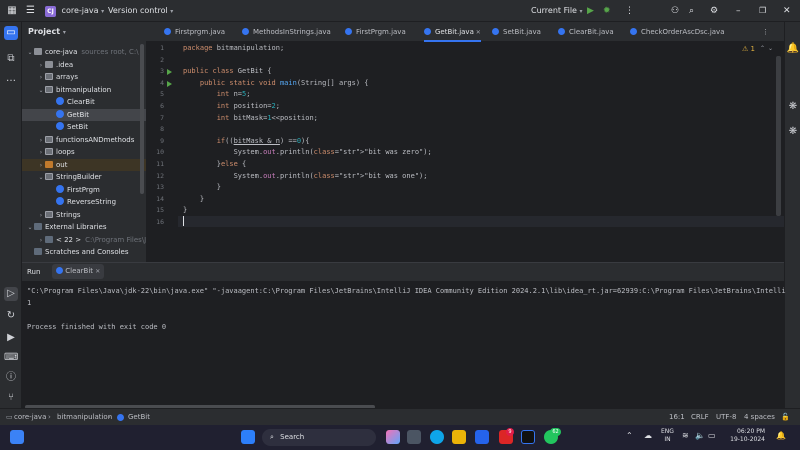 The image size is (800, 450). I want to click on editor-scrollbar, so click(778, 136).